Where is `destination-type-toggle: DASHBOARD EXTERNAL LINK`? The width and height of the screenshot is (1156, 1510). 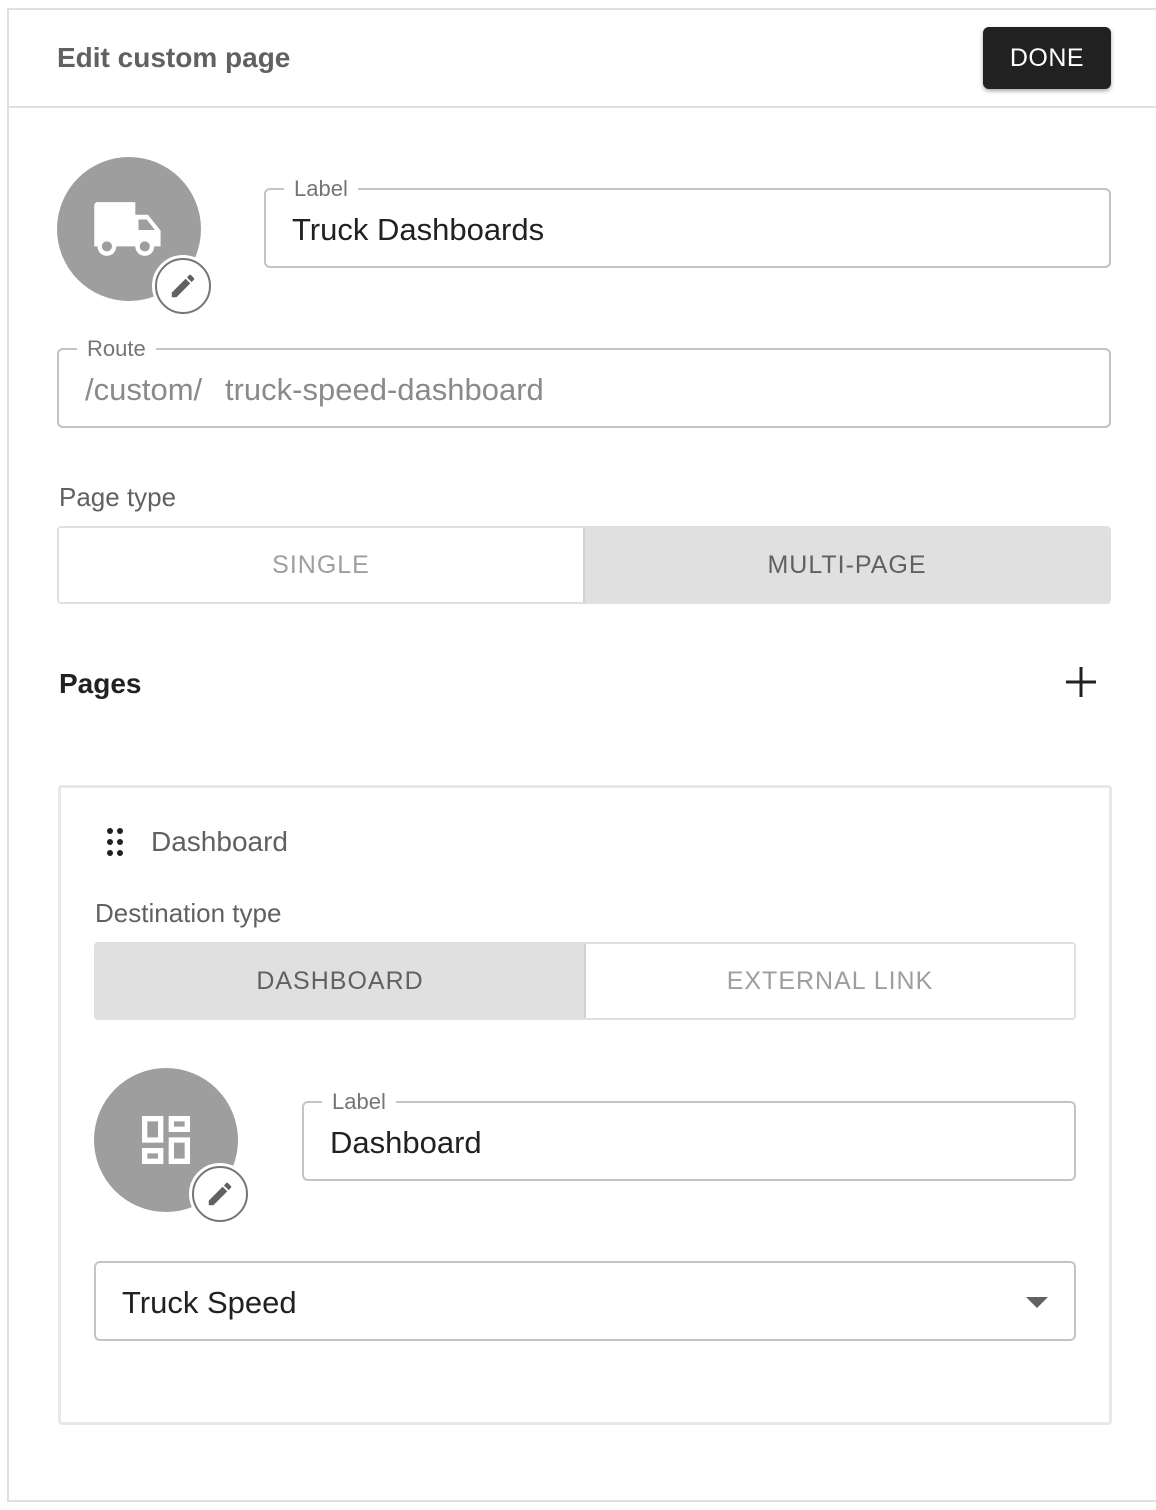
destination-type-toggle: DASHBOARD EXTERNAL LINK is located at coordinates (585, 981).